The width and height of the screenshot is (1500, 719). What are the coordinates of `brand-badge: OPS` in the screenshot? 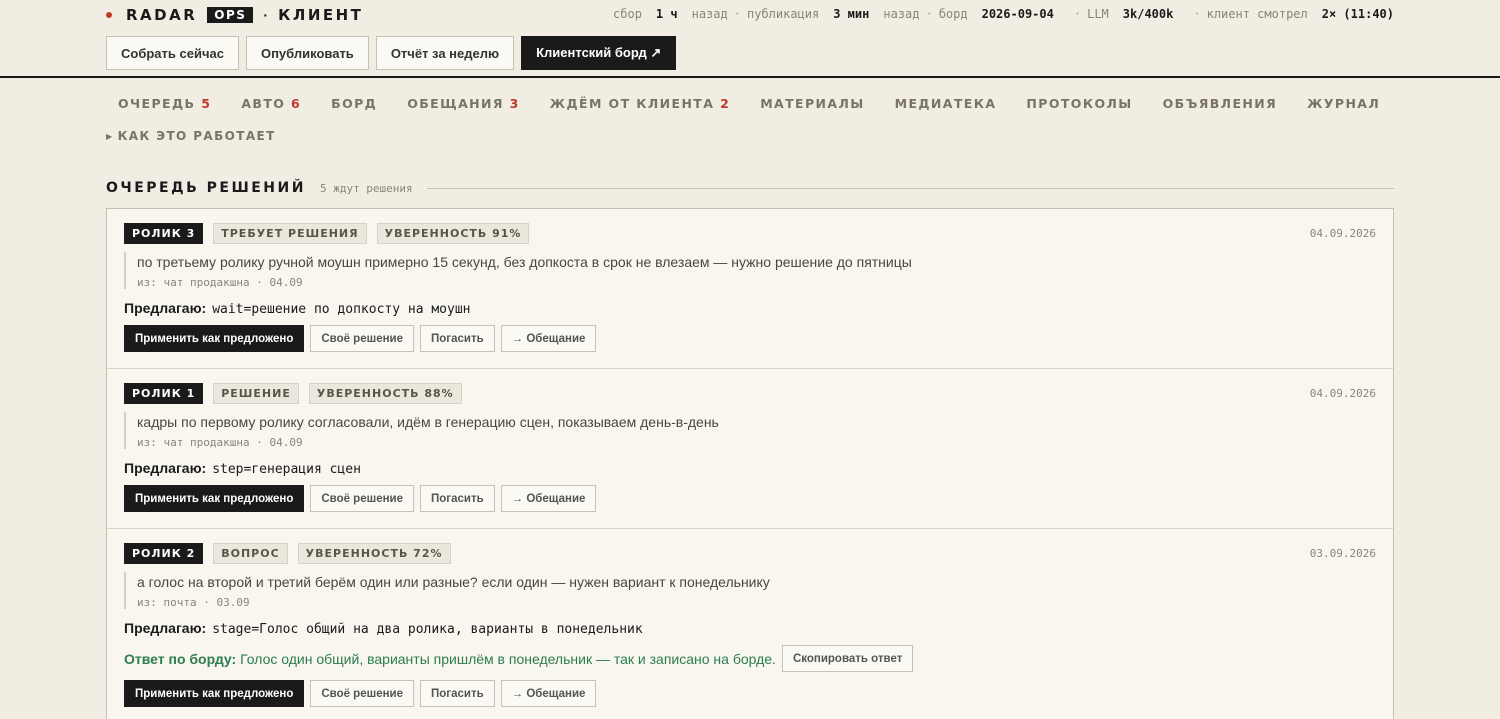 It's located at (230, 15).